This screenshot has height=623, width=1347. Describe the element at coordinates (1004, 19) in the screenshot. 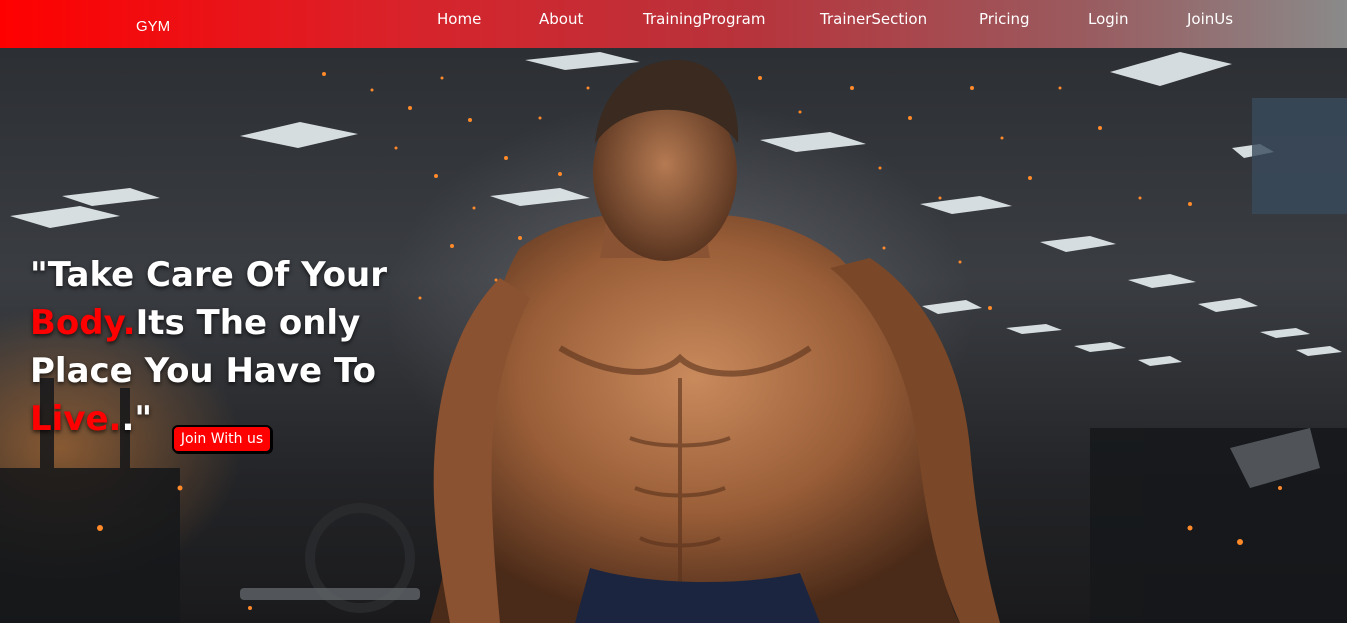

I see `nav-link-pricing: Pricing` at that location.